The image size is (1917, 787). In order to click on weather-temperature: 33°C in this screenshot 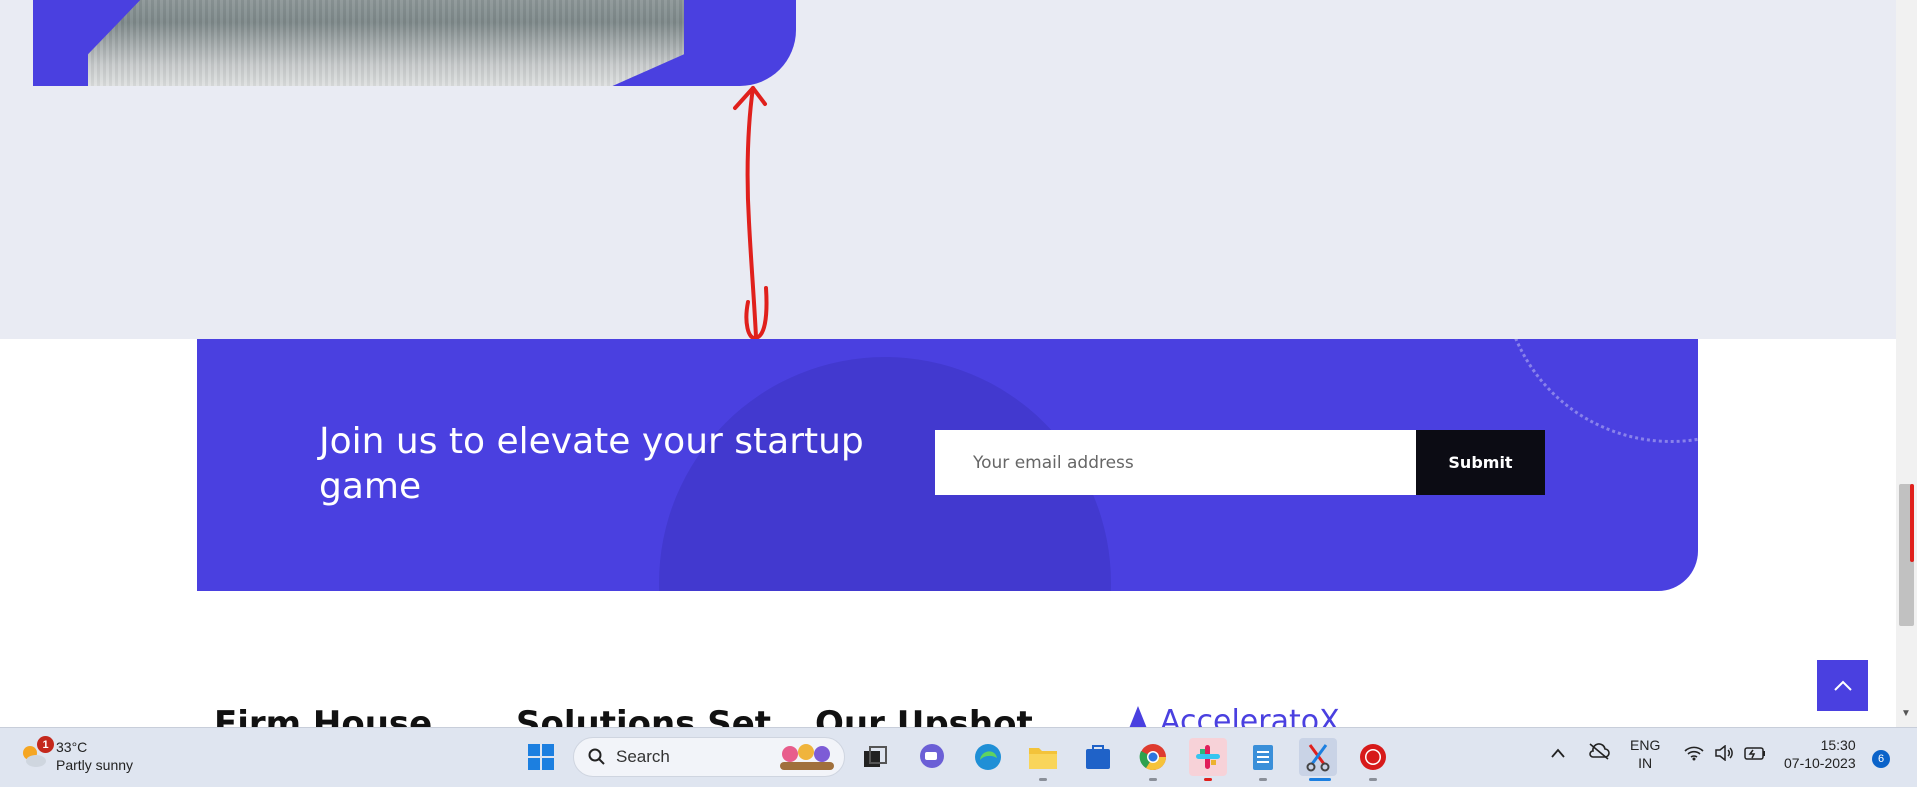, I will do `click(72, 747)`.